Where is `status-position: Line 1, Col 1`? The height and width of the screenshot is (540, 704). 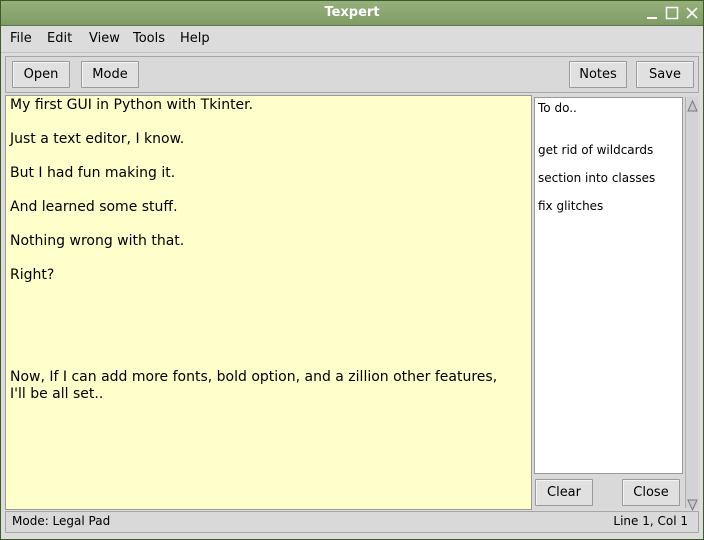 status-position: Line 1, Col 1 is located at coordinates (650, 521).